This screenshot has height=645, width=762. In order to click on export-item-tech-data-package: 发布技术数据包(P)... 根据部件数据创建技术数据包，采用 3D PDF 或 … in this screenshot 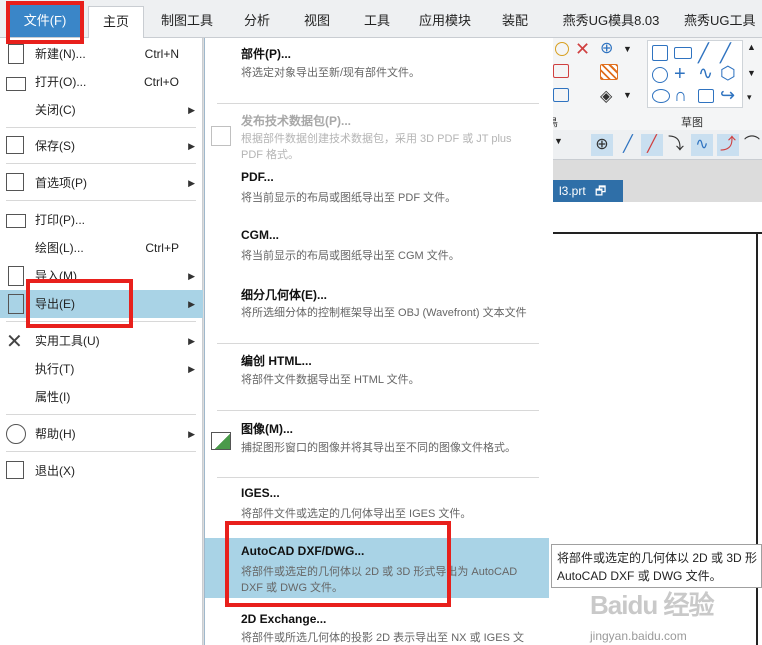, I will do `click(377, 140)`.